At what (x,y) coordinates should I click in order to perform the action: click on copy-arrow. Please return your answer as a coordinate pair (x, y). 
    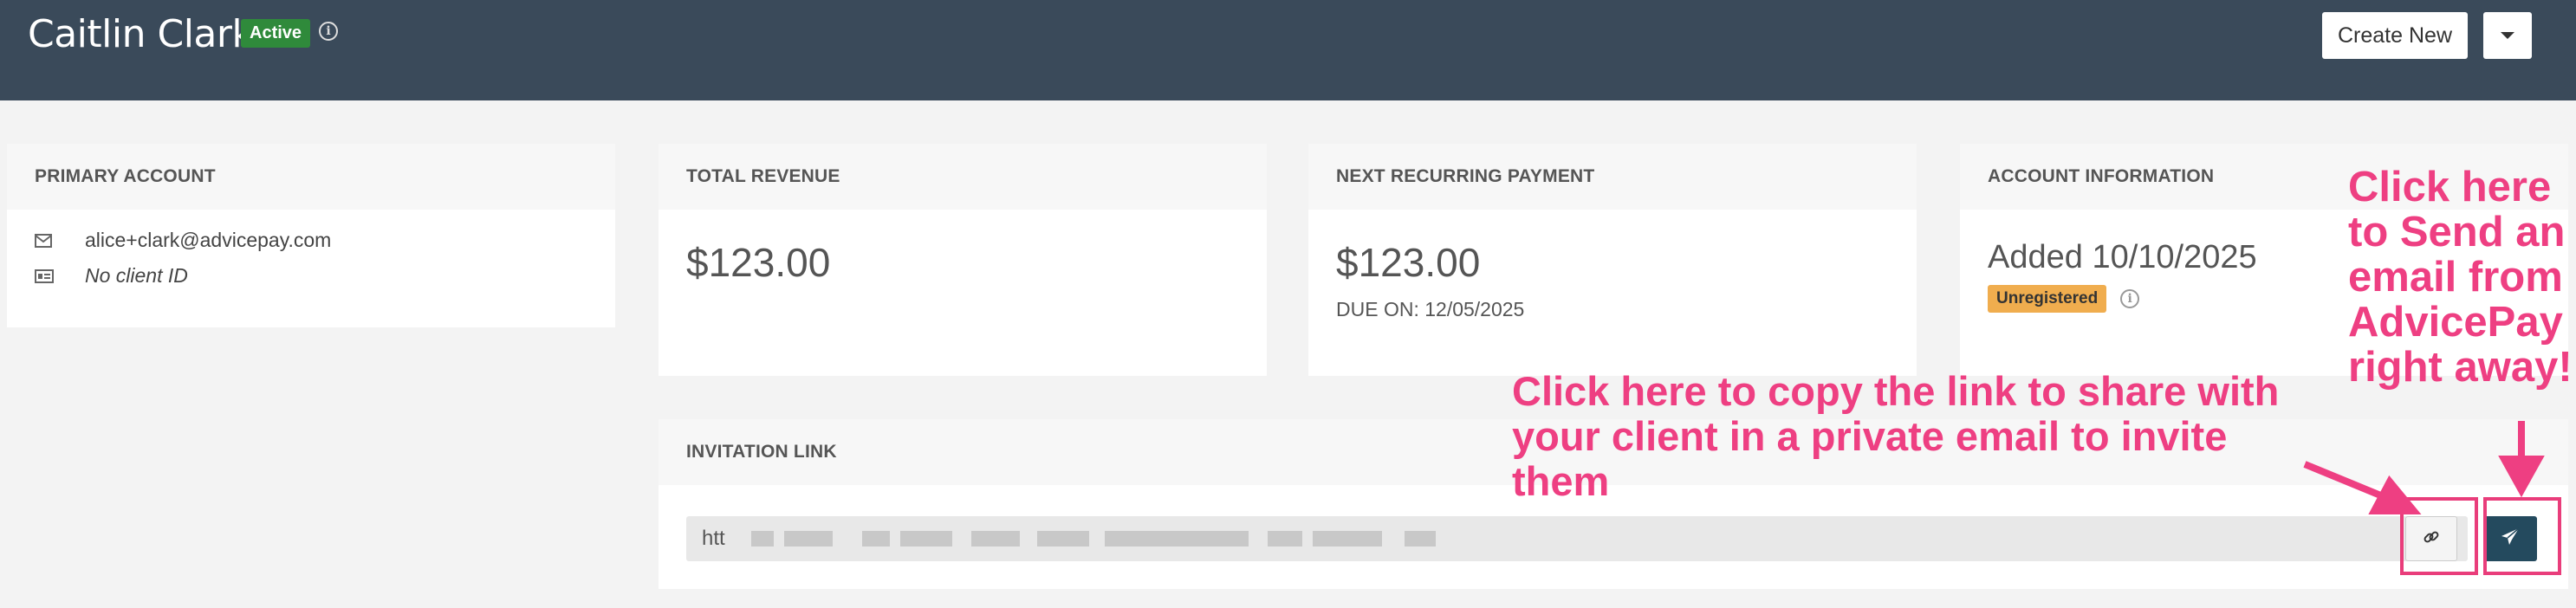
    Looking at the image, I should click on (2362, 487).